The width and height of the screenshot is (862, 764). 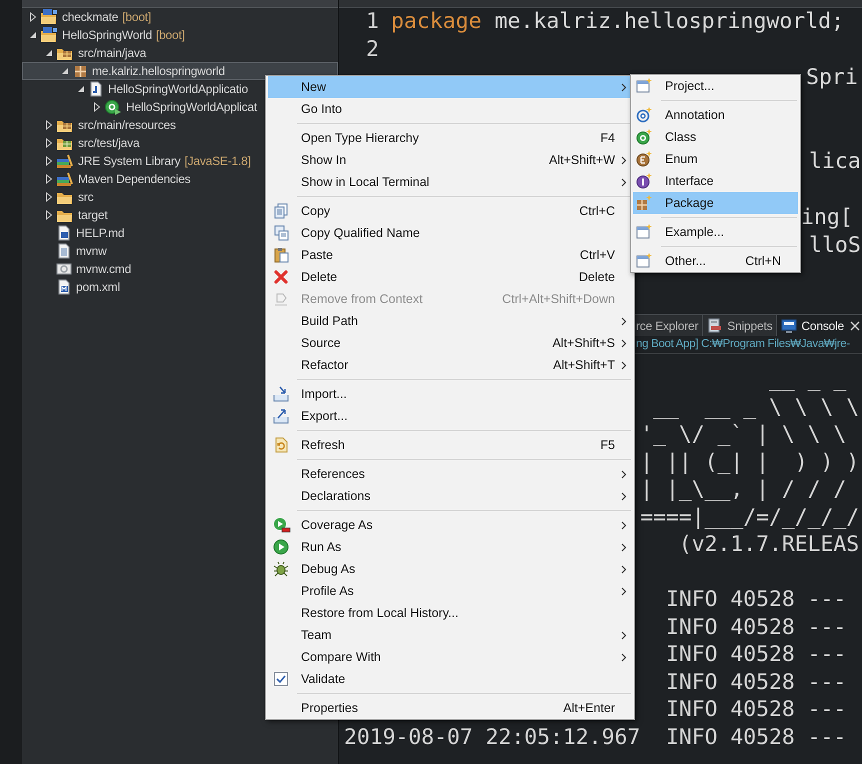 I want to click on menu-item: Class, so click(x=715, y=137).